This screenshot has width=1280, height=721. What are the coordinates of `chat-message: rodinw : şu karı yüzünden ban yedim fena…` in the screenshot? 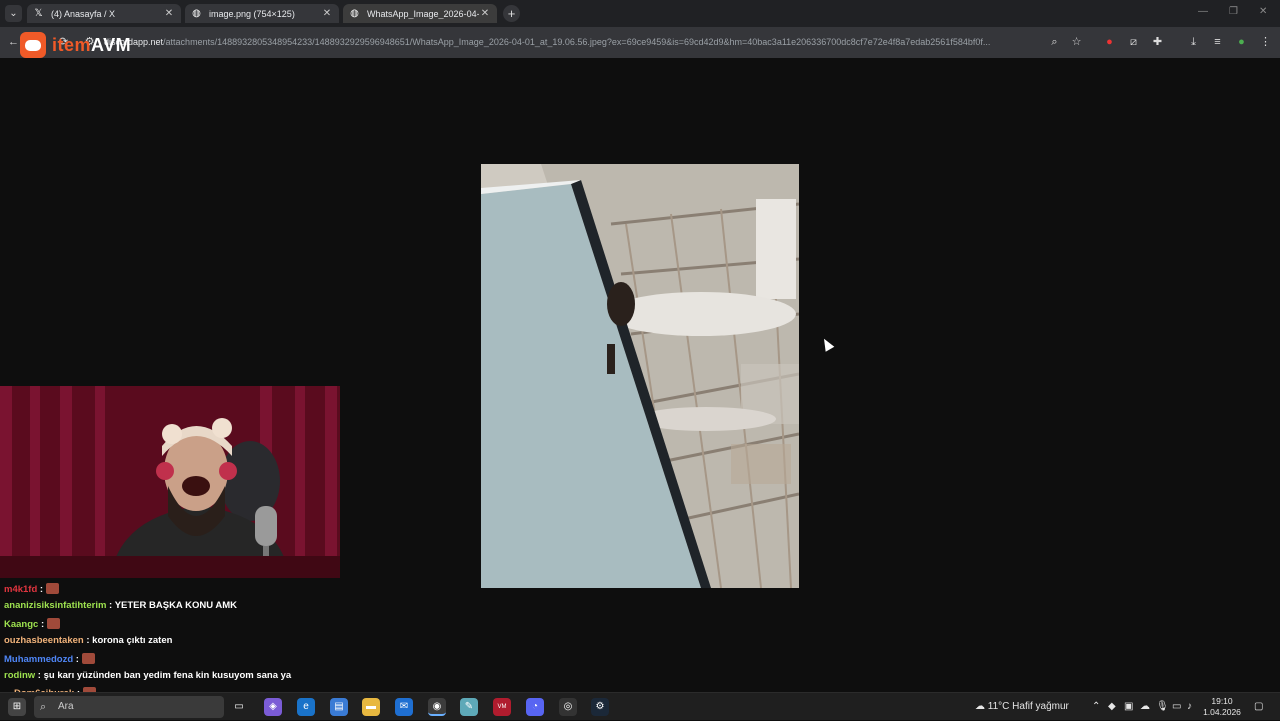 It's located at (148, 675).